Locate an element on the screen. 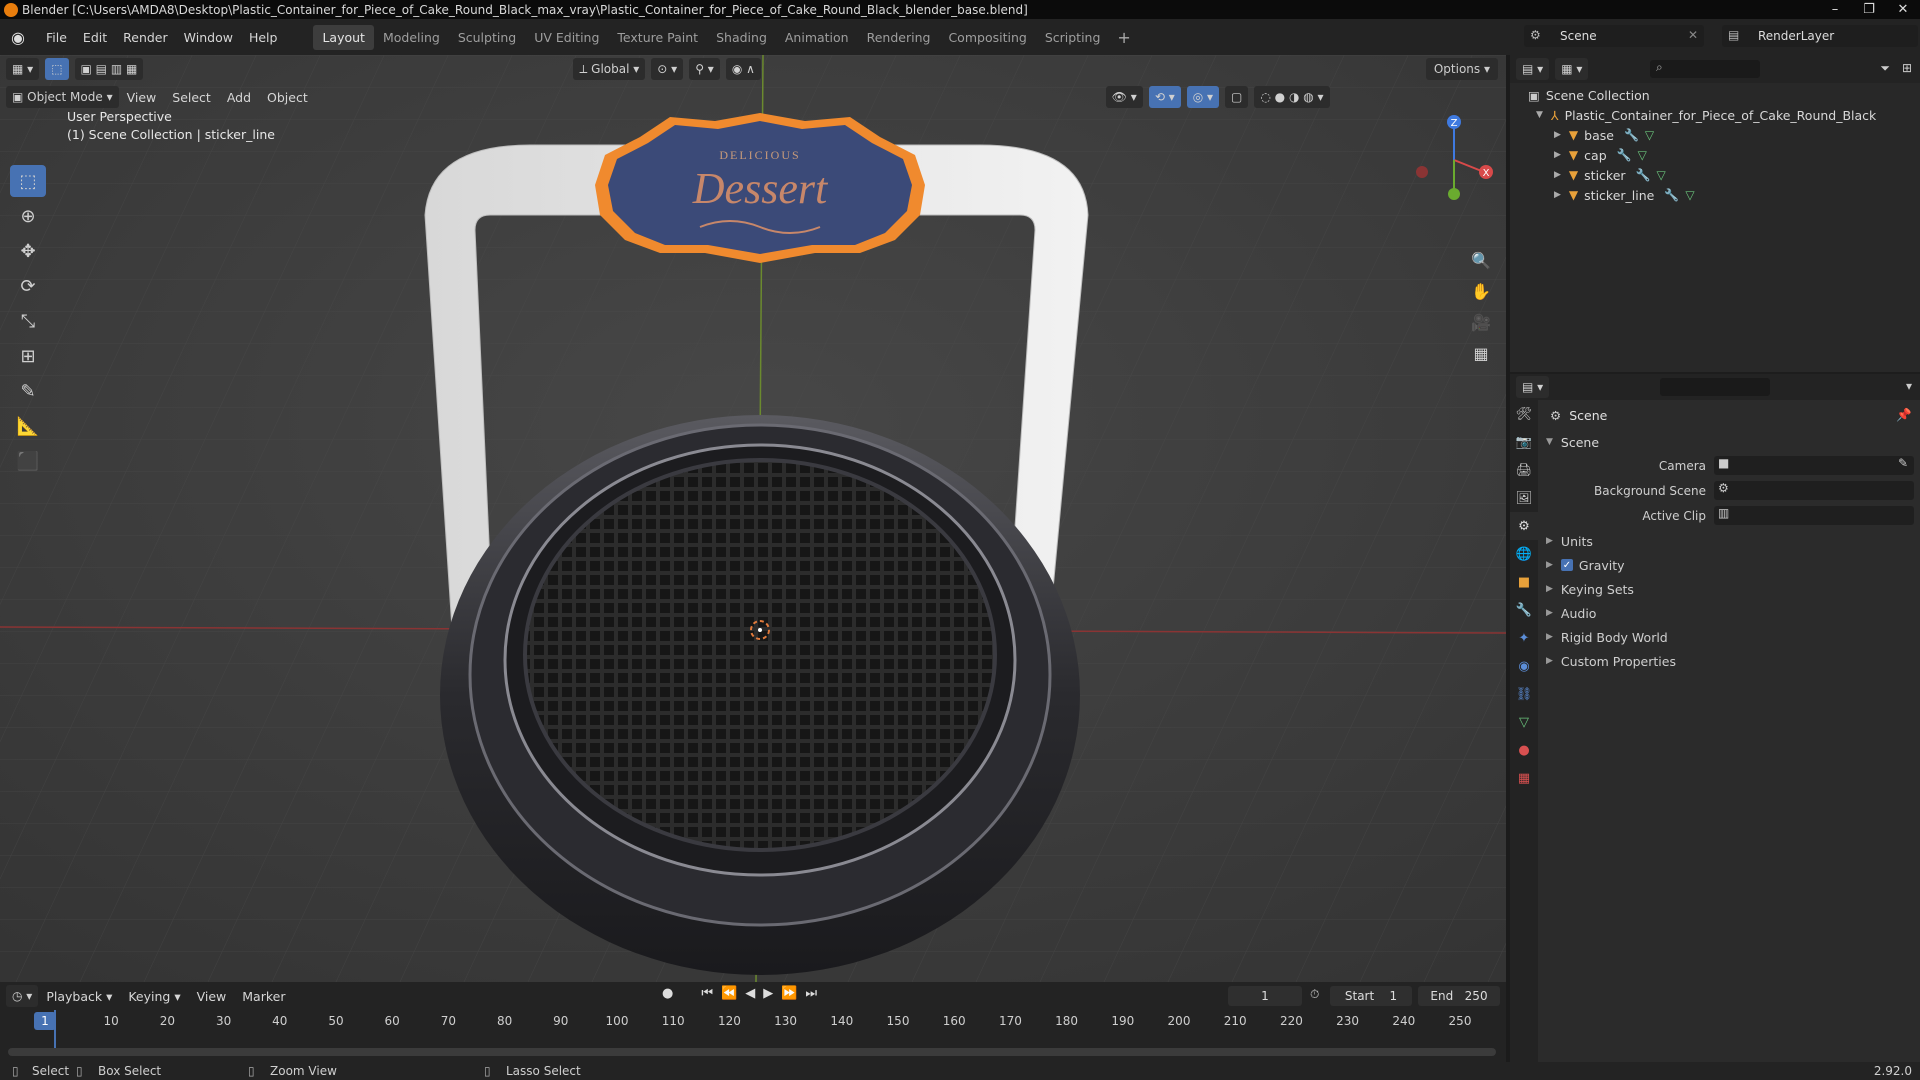  keying-sets-section: ▶ Keying Sets is located at coordinates (1729, 589).